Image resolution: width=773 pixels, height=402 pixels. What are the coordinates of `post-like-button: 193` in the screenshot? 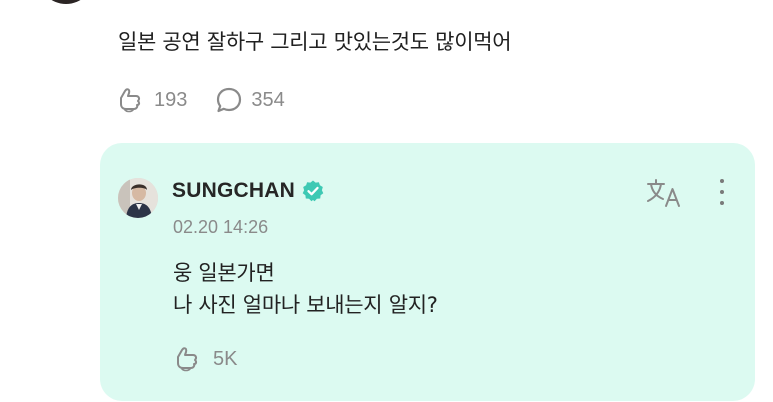 It's located at (151, 100).